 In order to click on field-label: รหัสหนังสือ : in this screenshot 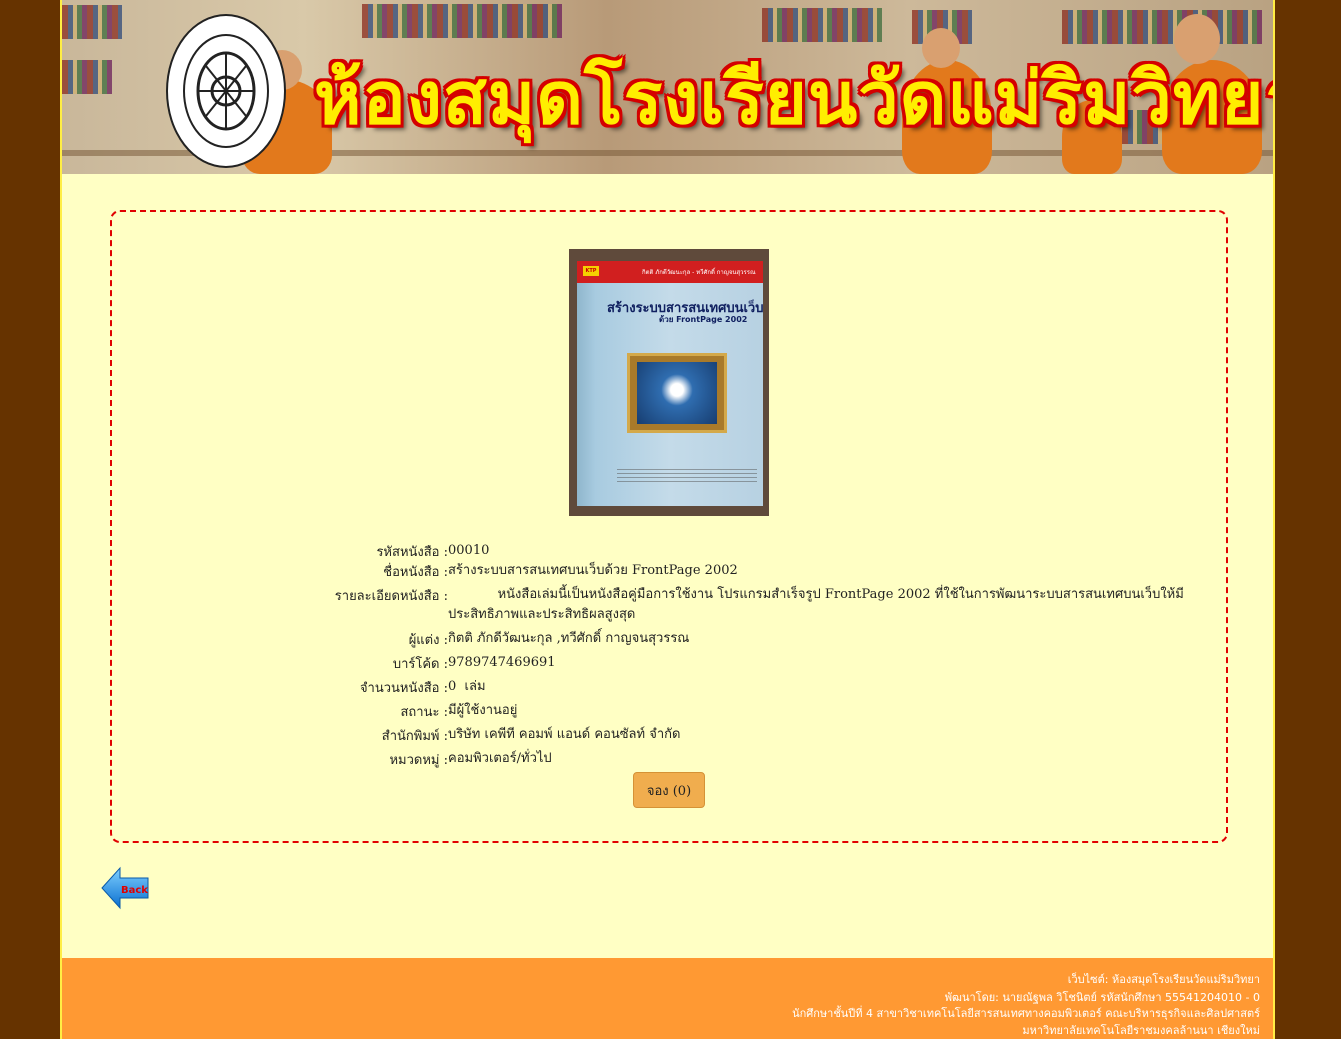, I will do `click(412, 552)`.